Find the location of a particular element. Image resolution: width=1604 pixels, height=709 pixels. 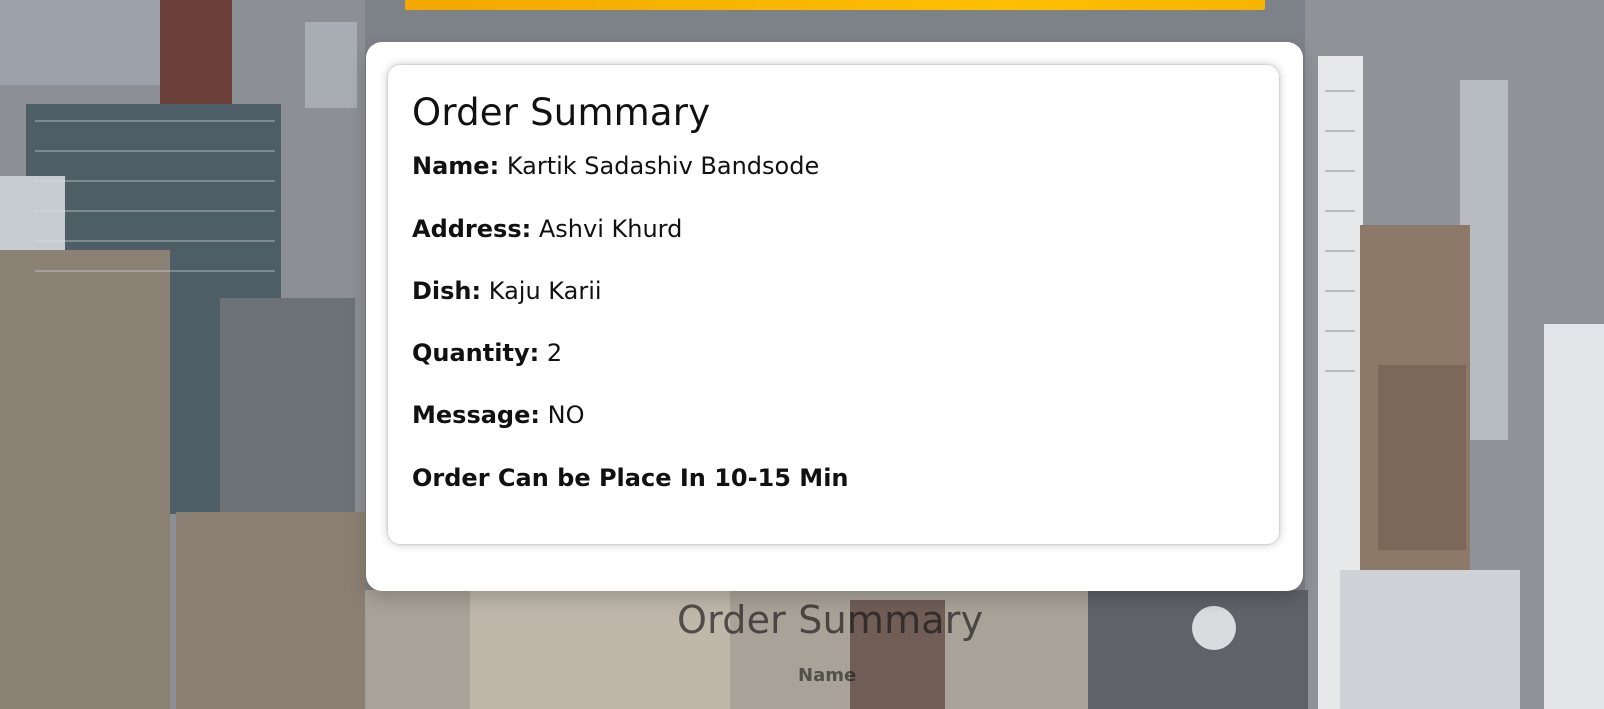

order-summary-title: Order Summary is located at coordinates (561, 112).